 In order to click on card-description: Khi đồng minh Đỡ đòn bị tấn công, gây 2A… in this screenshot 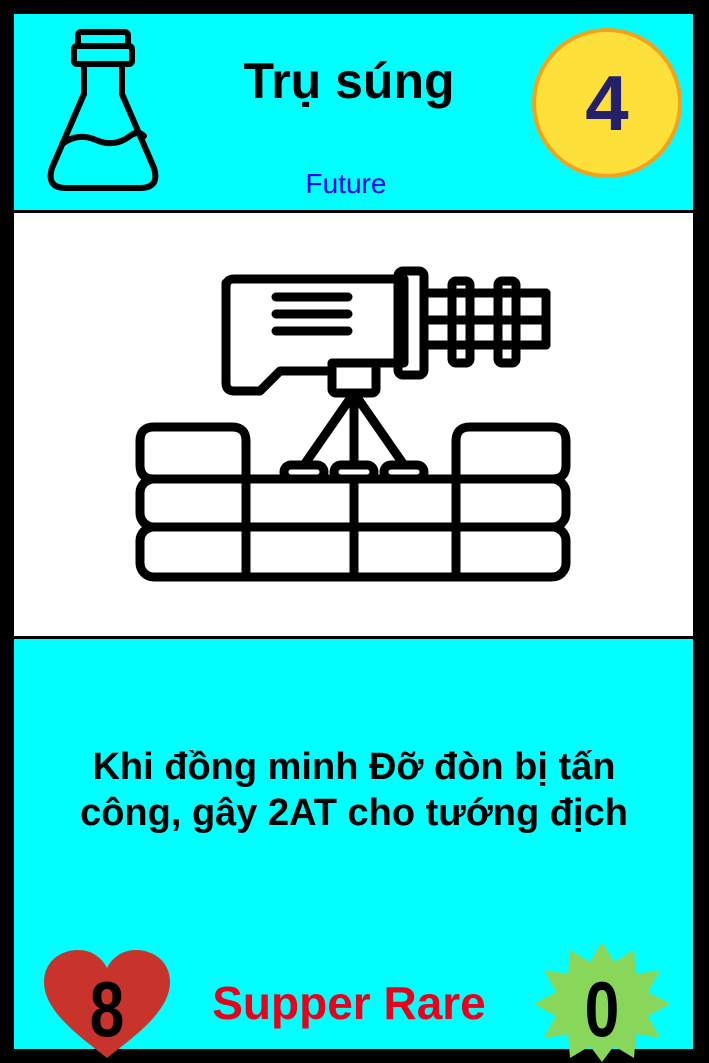, I will do `click(354, 790)`.